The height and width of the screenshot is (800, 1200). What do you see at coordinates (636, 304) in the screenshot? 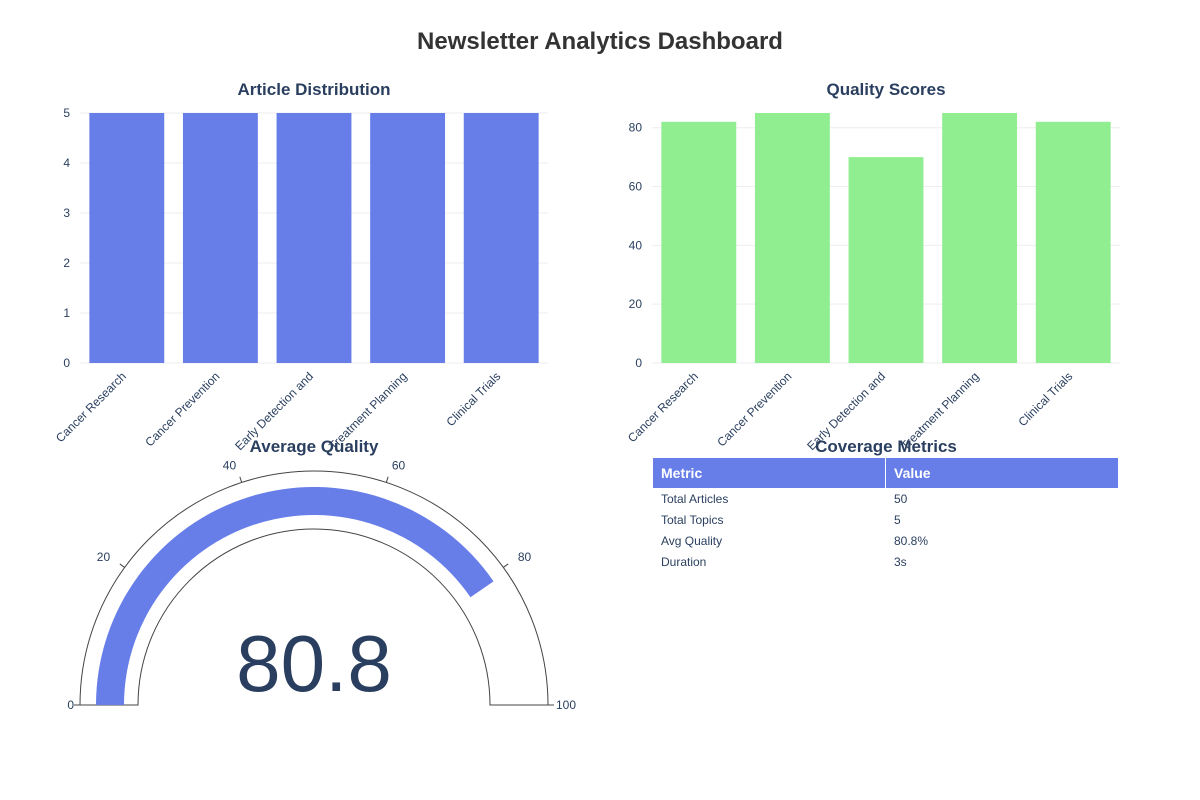
I see `y-tick-label: 20` at bounding box center [636, 304].